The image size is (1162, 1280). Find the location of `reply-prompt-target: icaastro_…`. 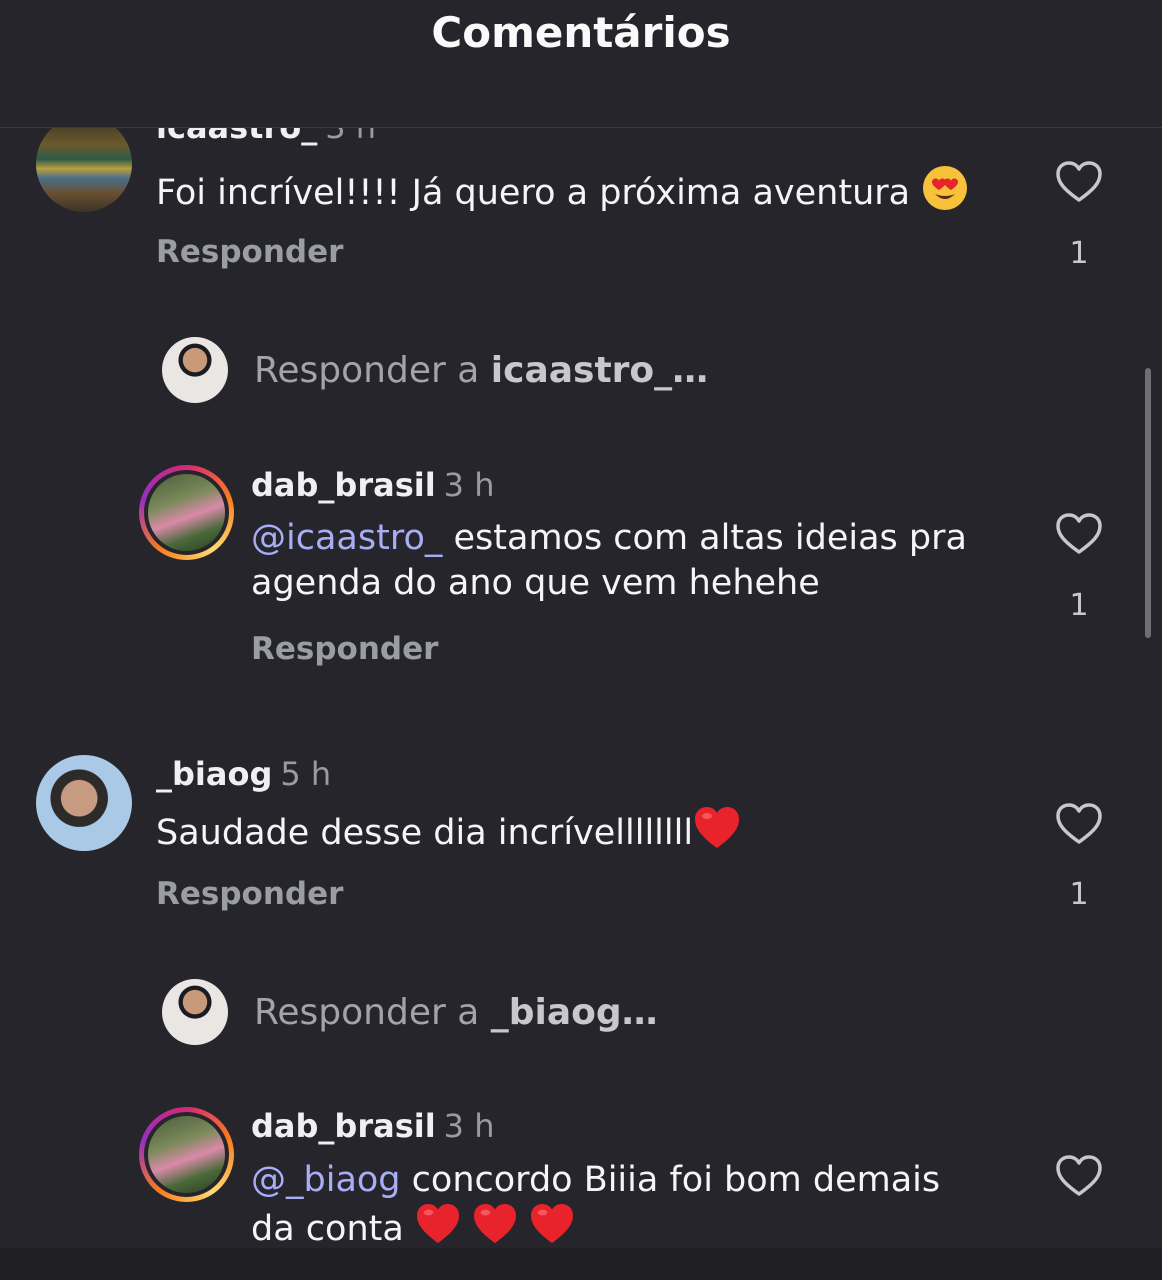

reply-prompt-target: icaastro_… is located at coordinates (599, 370).